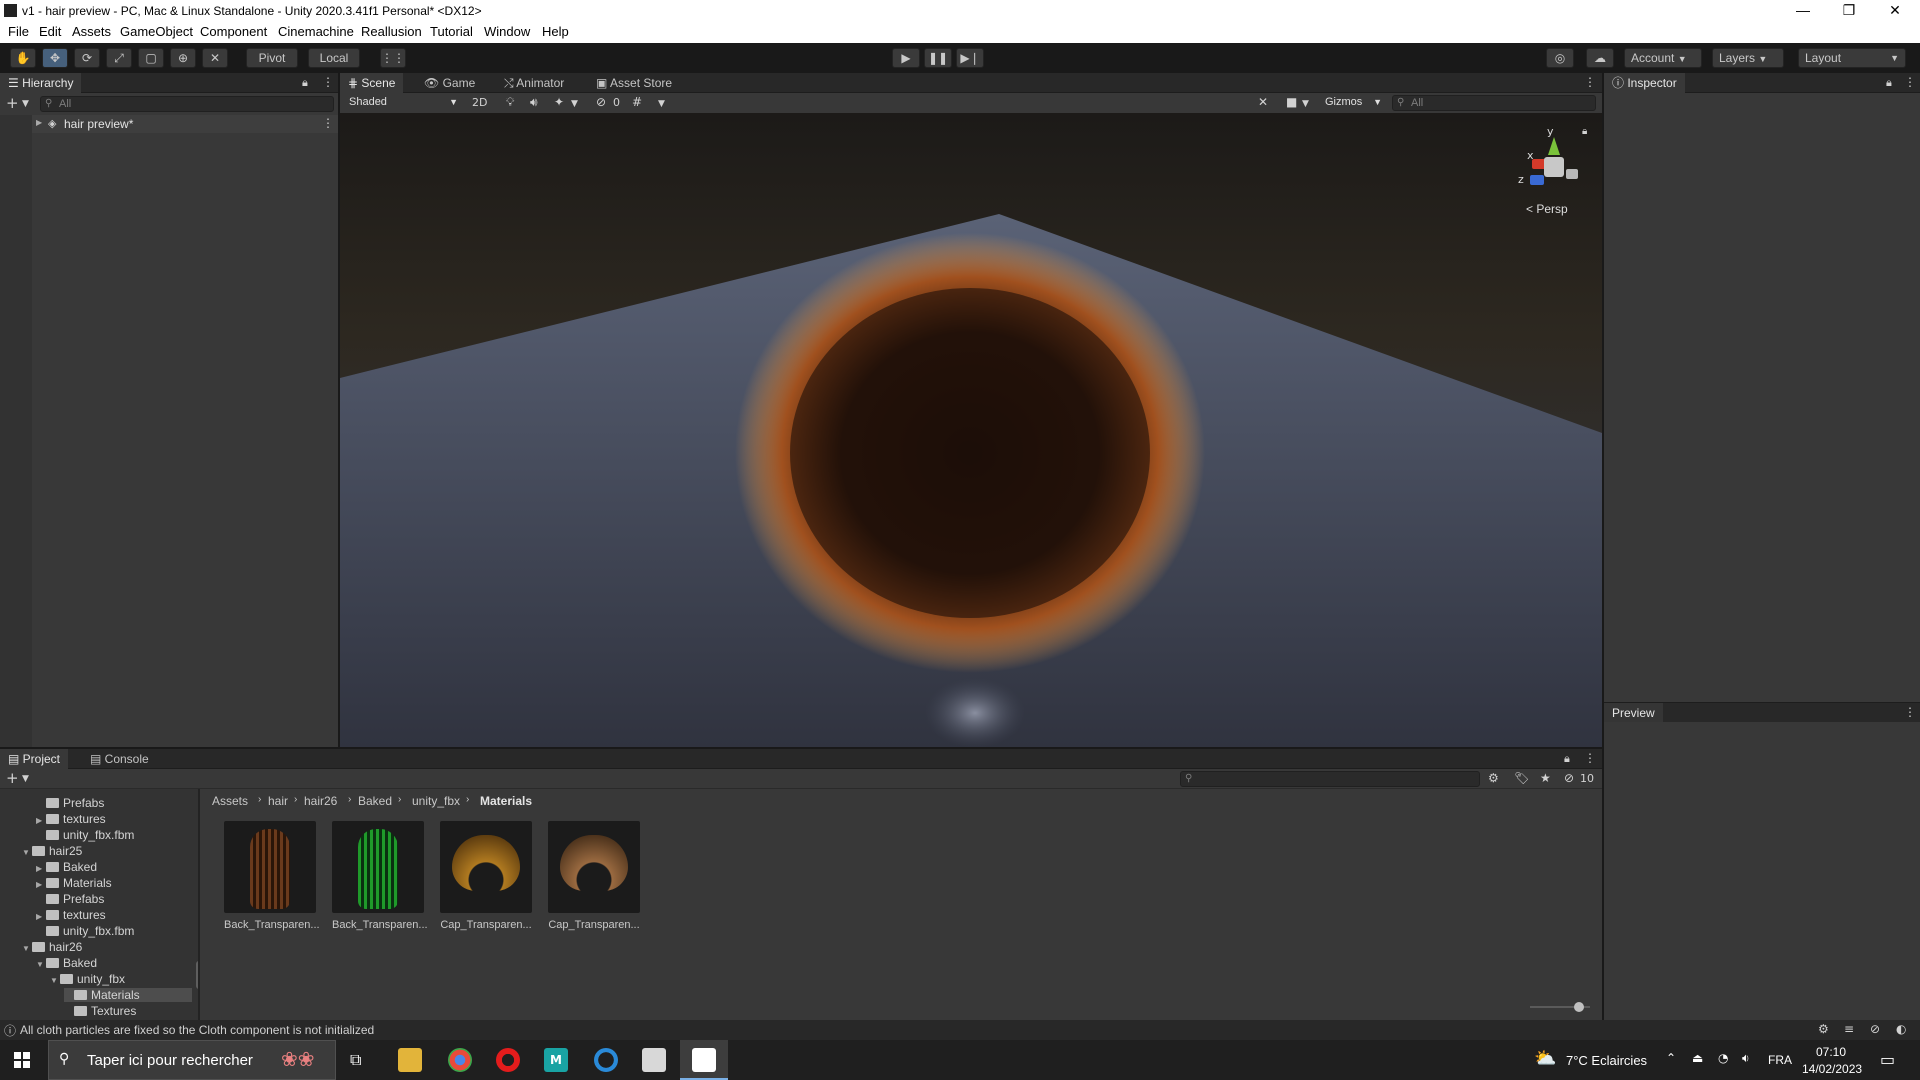  I want to click on breadcrumb-hair26: hair26, so click(320, 801).